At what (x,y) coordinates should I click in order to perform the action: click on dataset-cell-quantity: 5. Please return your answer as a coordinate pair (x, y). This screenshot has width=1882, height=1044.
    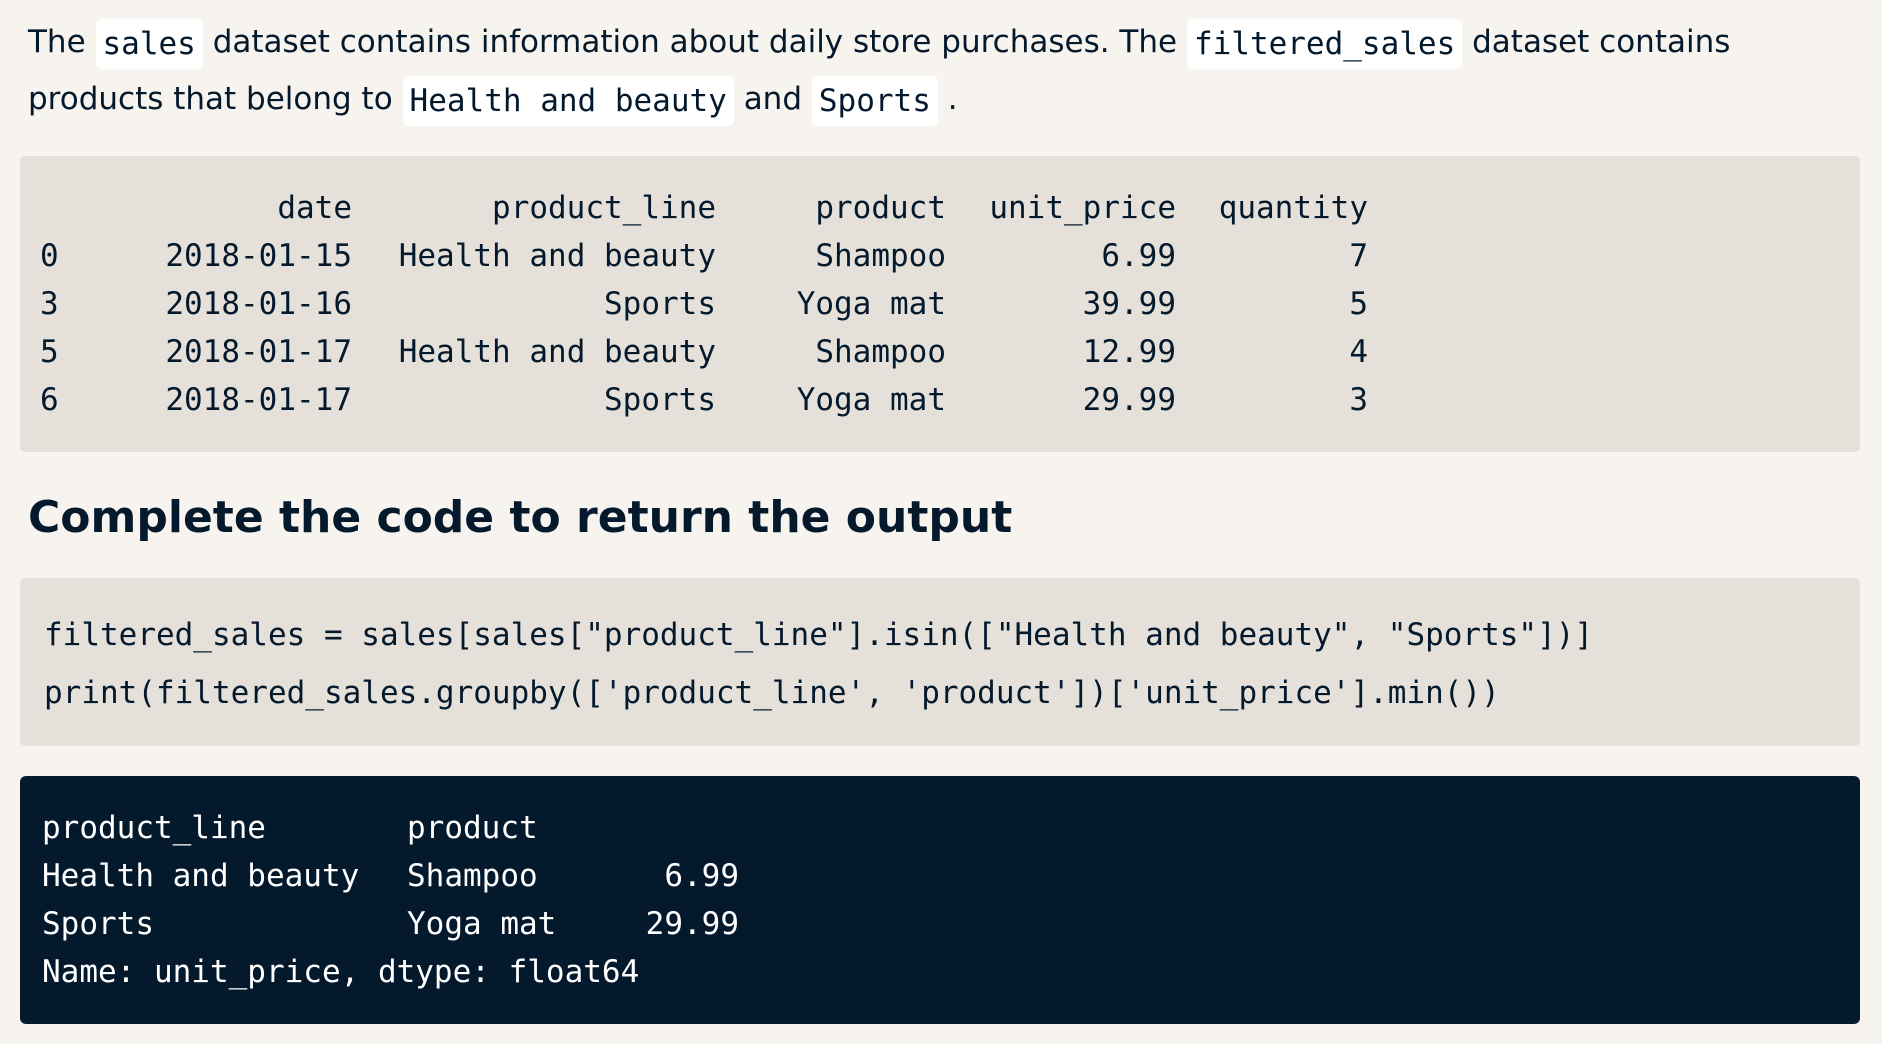
    Looking at the image, I should click on (1358, 304).